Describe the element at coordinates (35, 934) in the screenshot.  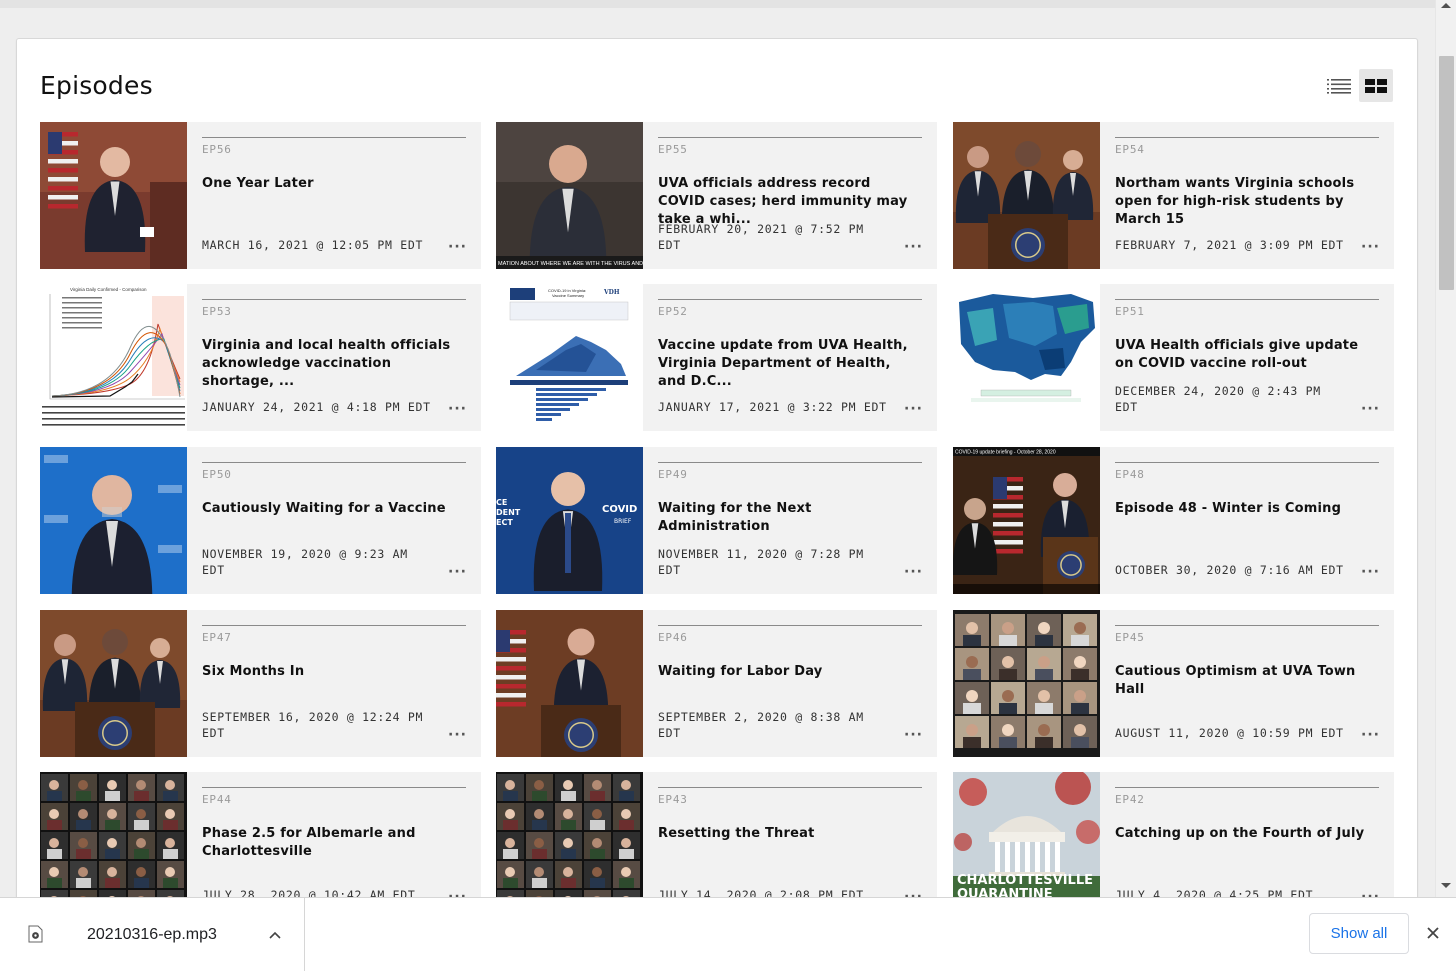
I see `audio-file-icon` at that location.